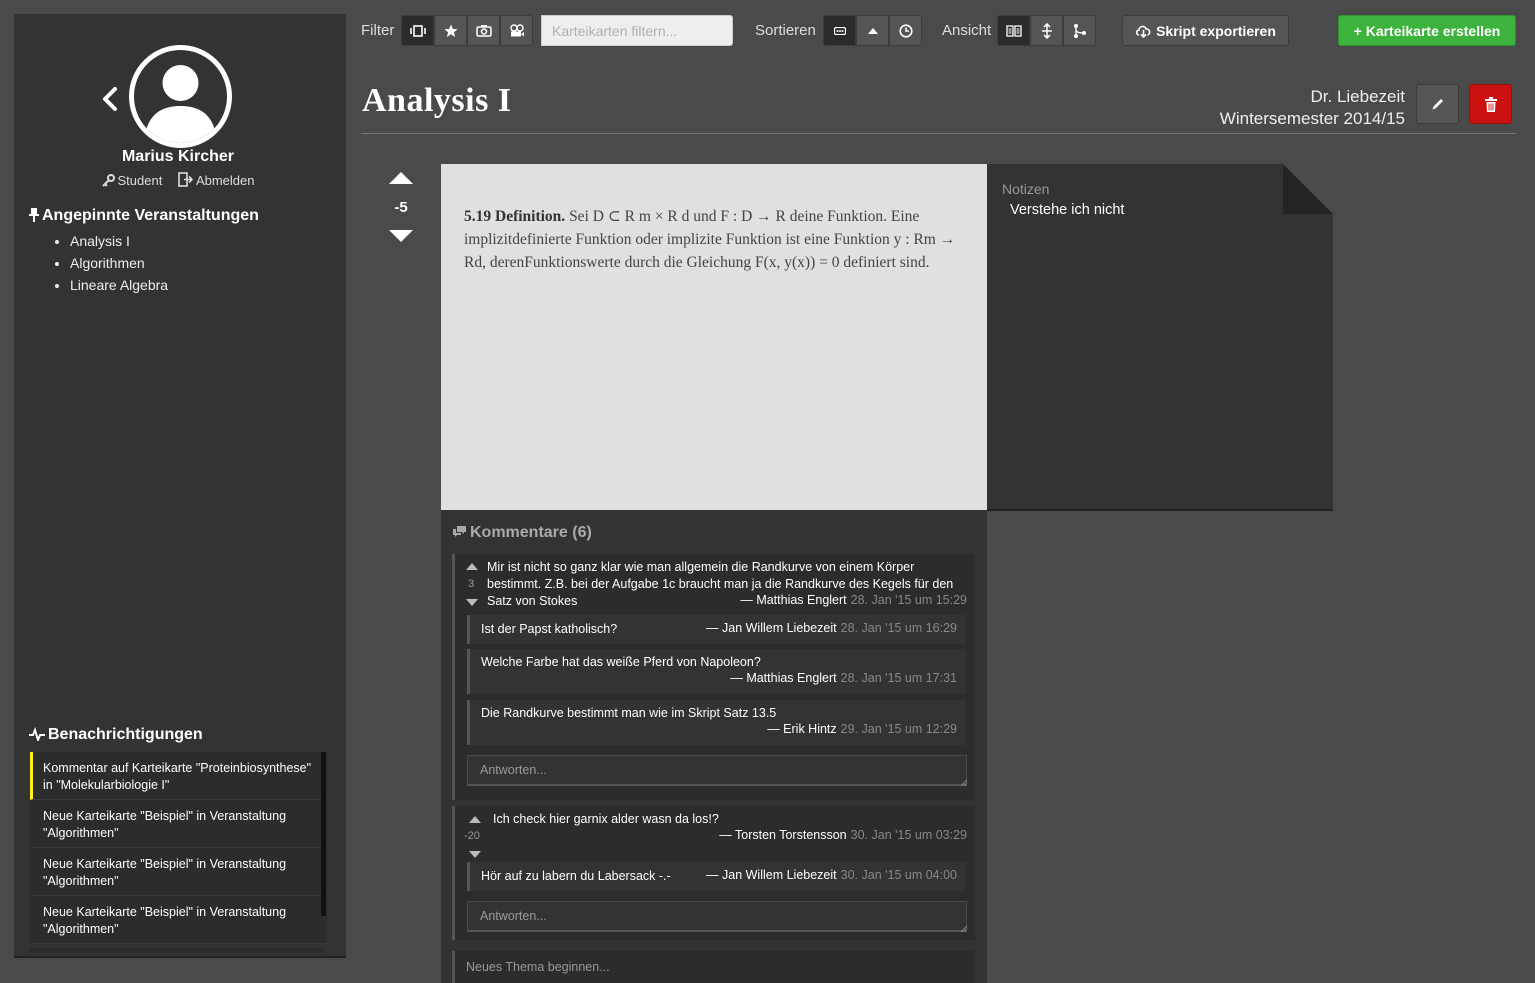 Image resolution: width=1535 pixels, height=983 pixels. Describe the element at coordinates (782, 835) in the screenshot. I see `comment-author: — Torsten Torstensson` at that location.